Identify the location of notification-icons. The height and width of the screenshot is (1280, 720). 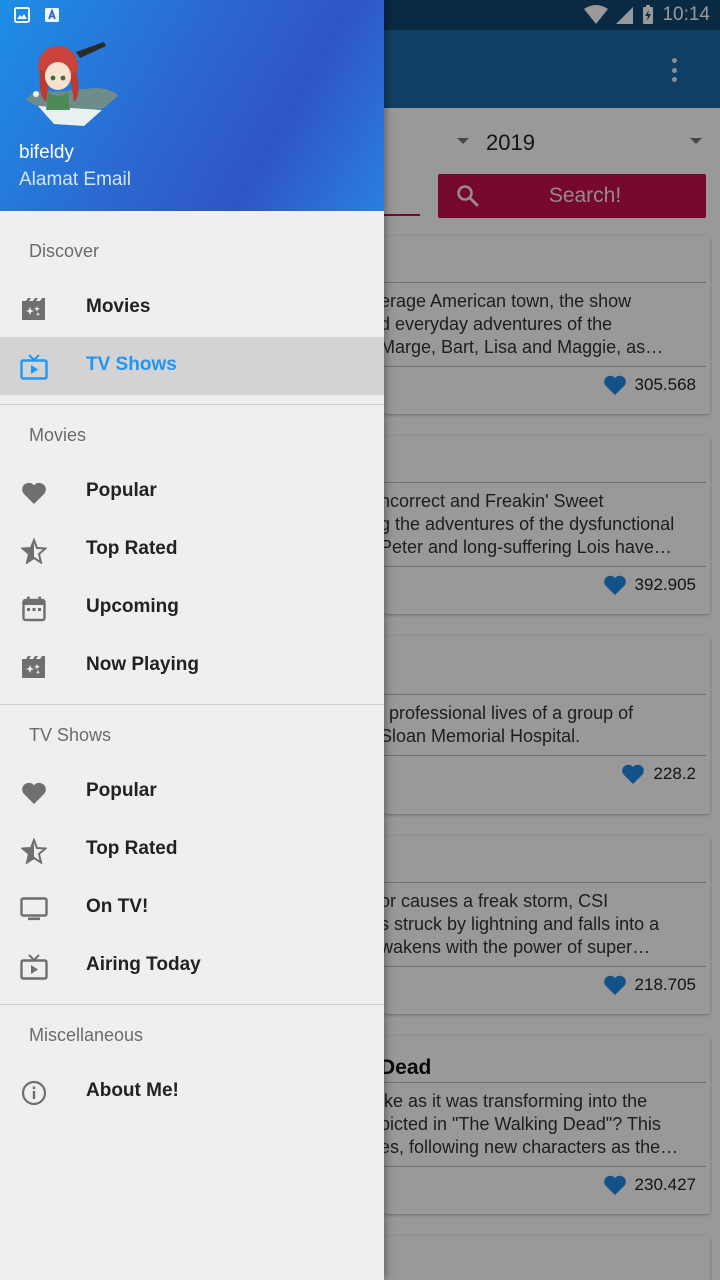
(37, 15).